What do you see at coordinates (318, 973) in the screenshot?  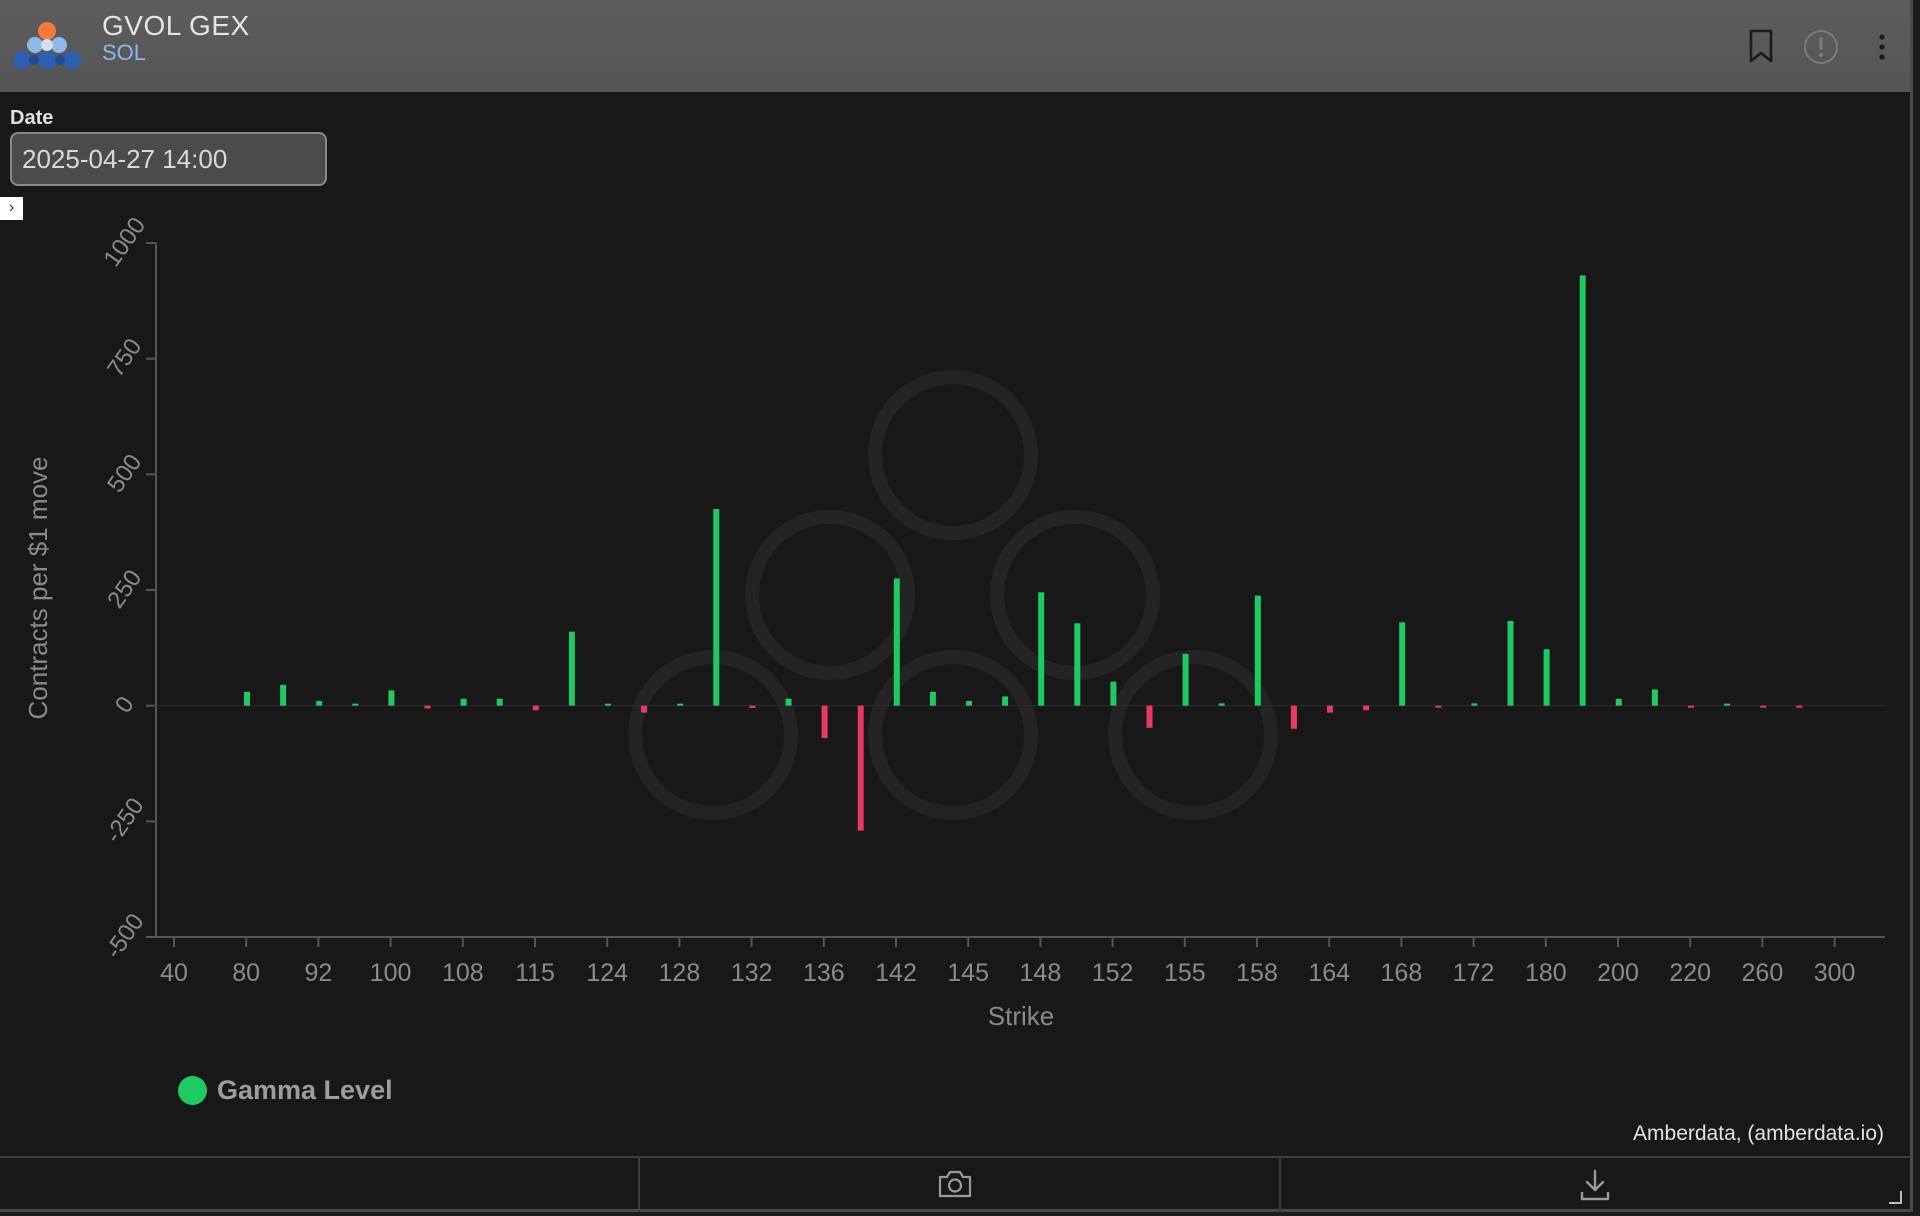 I see `x-tick-label: 92` at bounding box center [318, 973].